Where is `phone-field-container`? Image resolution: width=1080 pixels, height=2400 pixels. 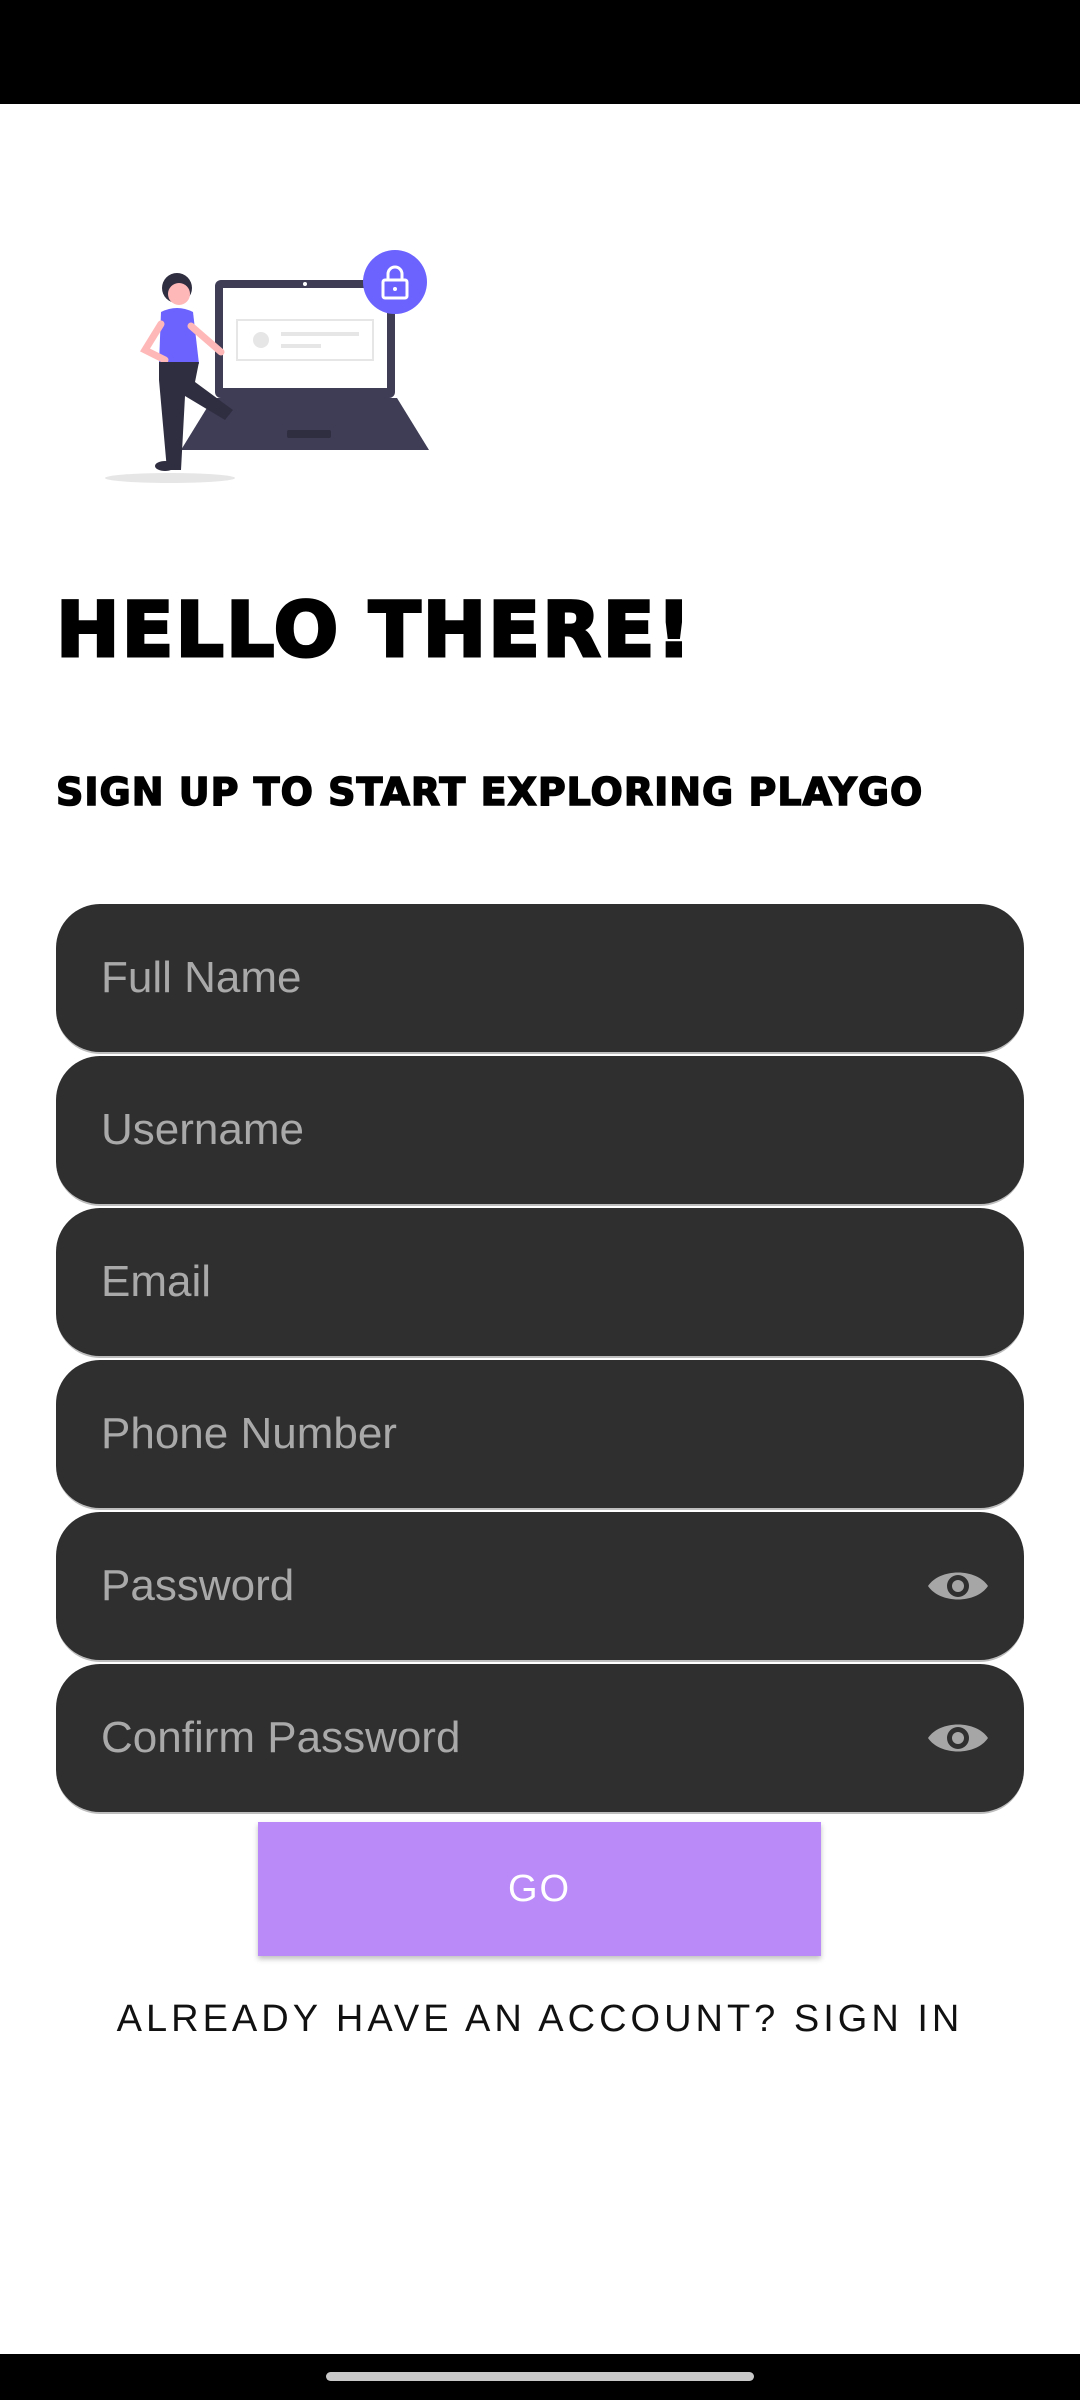
phone-field-container is located at coordinates (540, 1435).